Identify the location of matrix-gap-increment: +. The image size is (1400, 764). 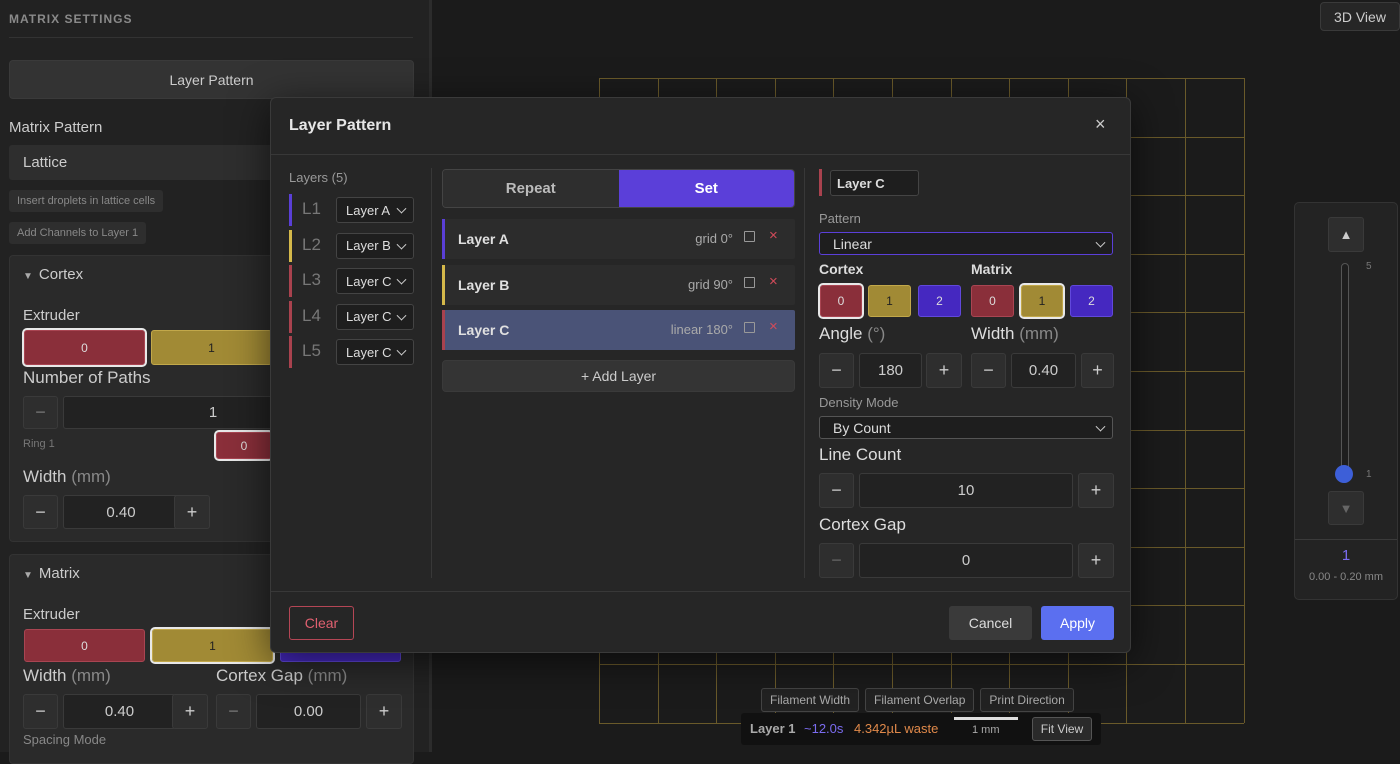
(384, 711).